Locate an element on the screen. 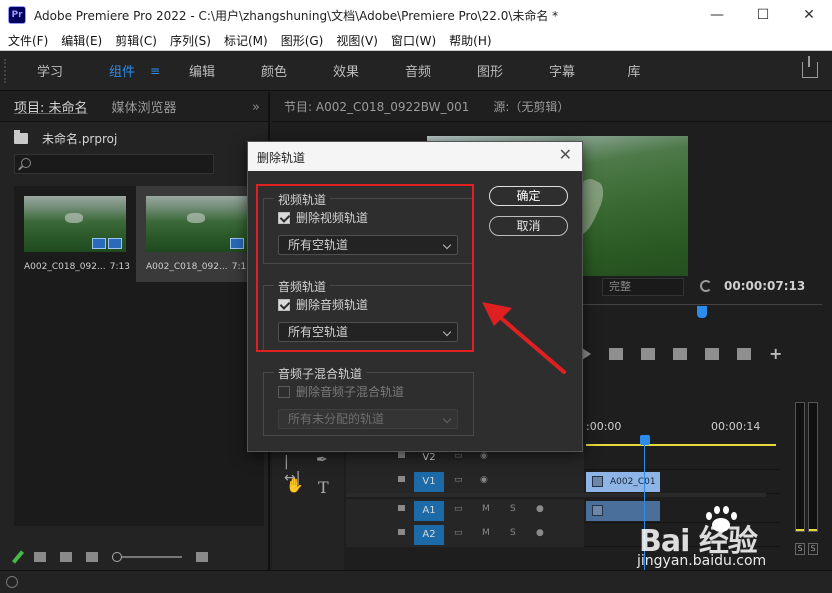 The height and width of the screenshot is (593, 832). program-timecode: 00:00:07:13 is located at coordinates (764, 286).